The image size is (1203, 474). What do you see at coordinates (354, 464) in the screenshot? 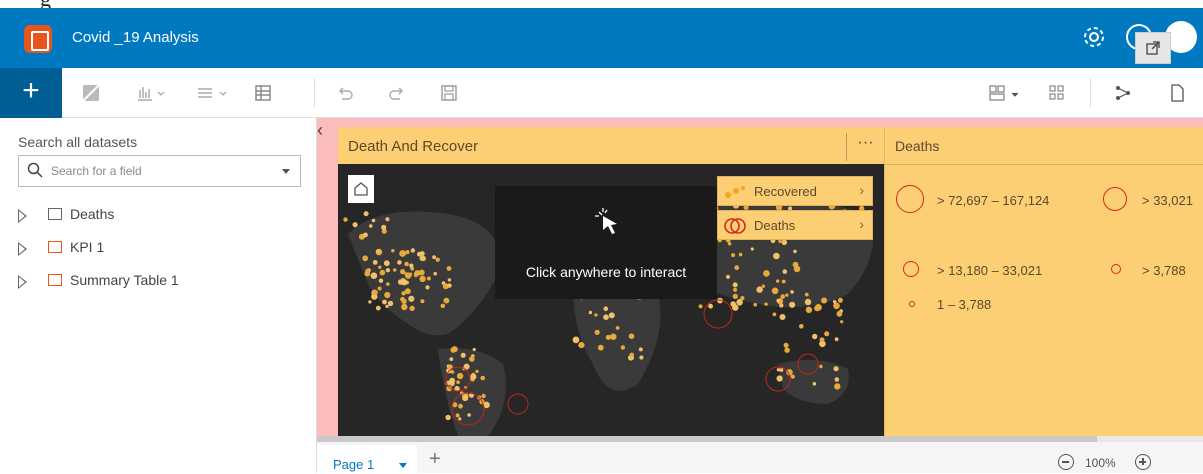
I see `page-tab-label: Page 1` at bounding box center [354, 464].